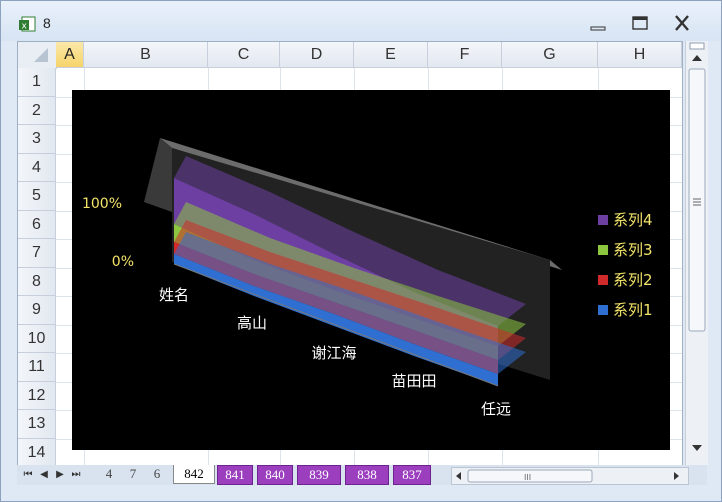 Image resolution: width=722 pixels, height=502 pixels. Describe the element at coordinates (333, 353) in the screenshot. I see `x-tick-label: 谢江海` at that location.